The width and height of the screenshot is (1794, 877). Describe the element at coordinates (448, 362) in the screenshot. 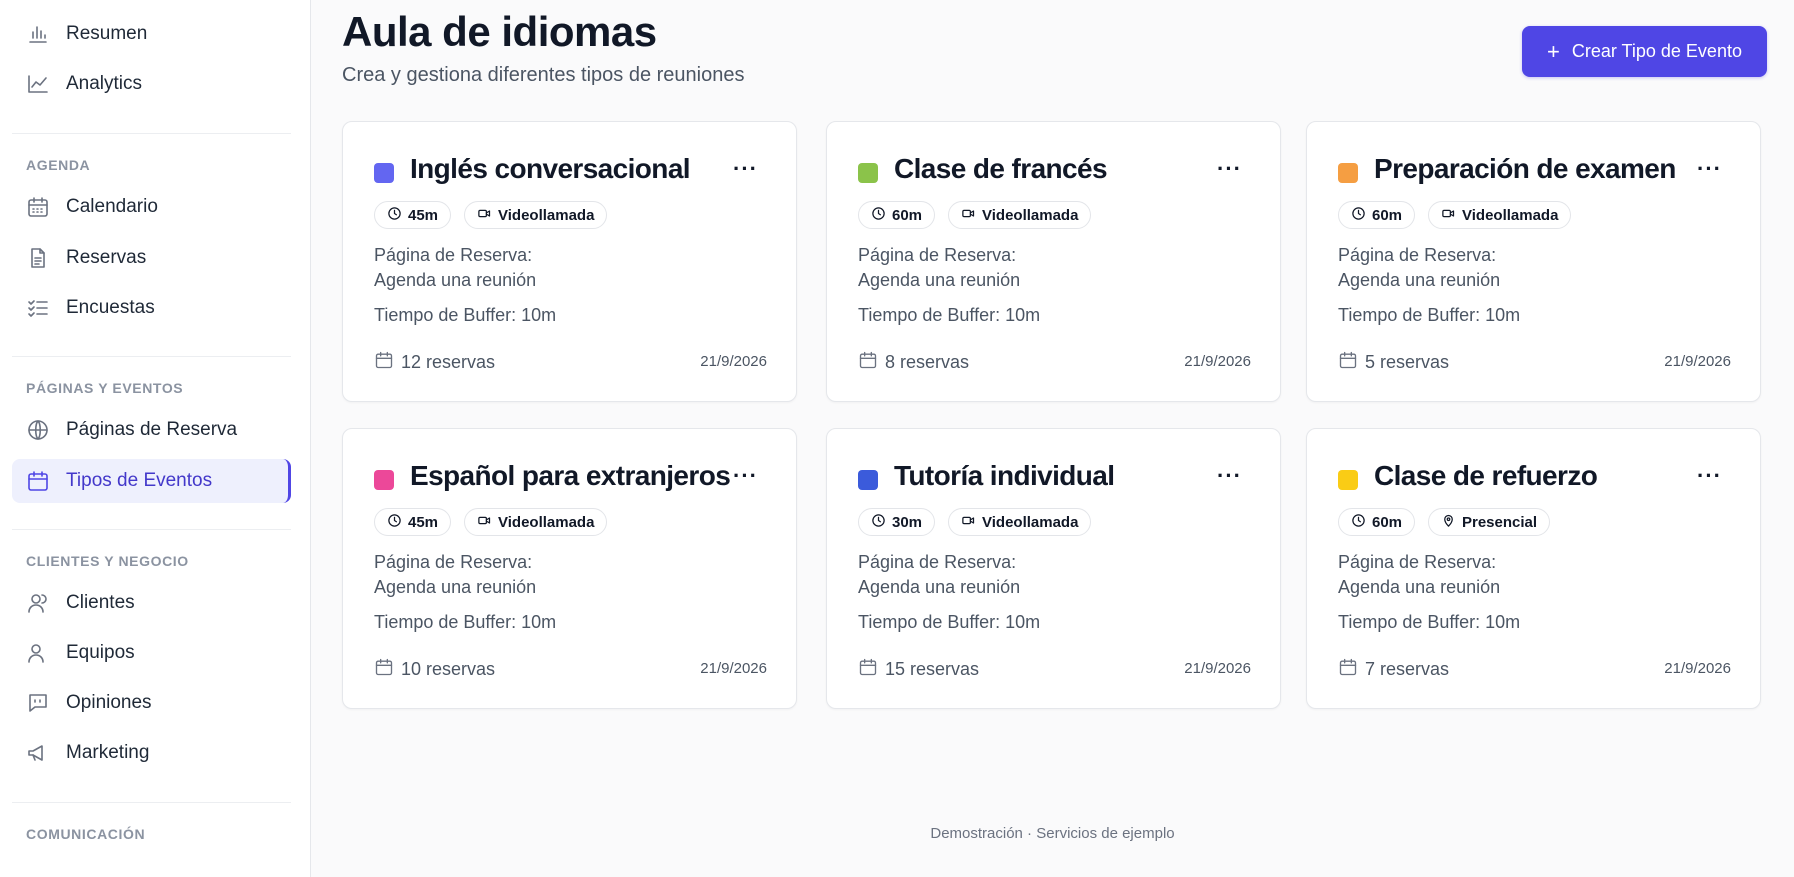

I see `reservations-text: 12 reservas` at that location.